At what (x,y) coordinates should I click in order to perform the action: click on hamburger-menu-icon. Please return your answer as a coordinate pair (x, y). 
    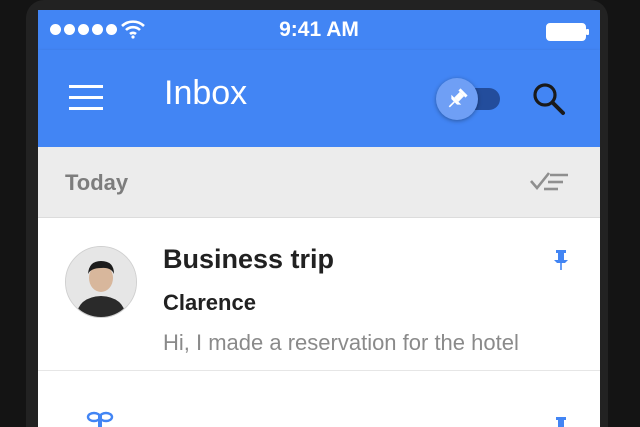
    Looking at the image, I should click on (86, 98).